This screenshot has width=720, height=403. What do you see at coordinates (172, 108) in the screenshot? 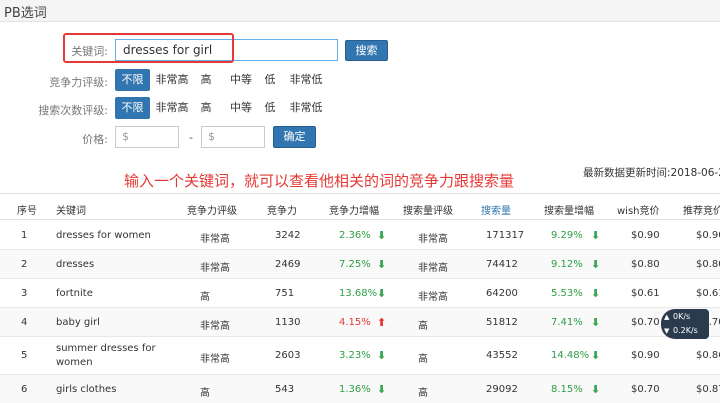
I see `search-volume-filter-option-1: 非常高` at bounding box center [172, 108].